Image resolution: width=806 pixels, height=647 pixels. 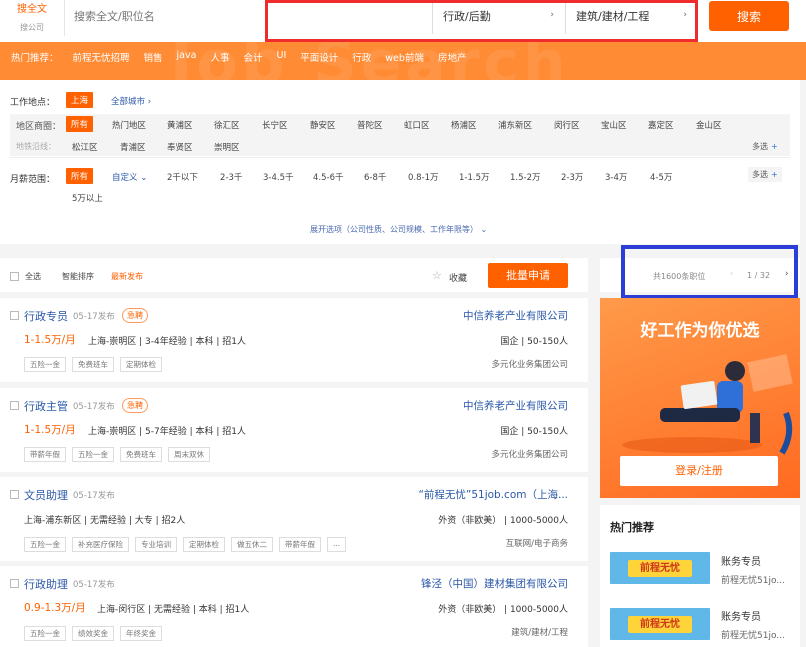 I want to click on salary-multi-select: 多选 +, so click(x=765, y=174).